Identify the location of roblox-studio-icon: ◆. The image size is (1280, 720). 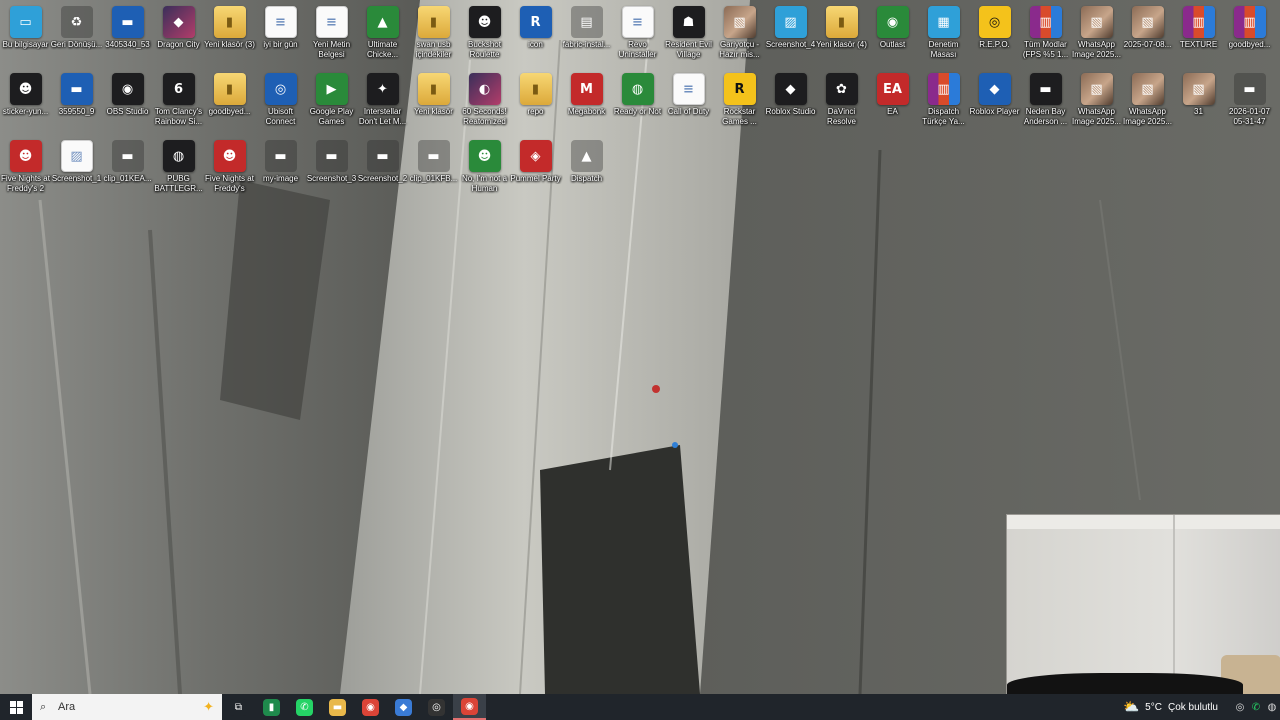
(790, 89).